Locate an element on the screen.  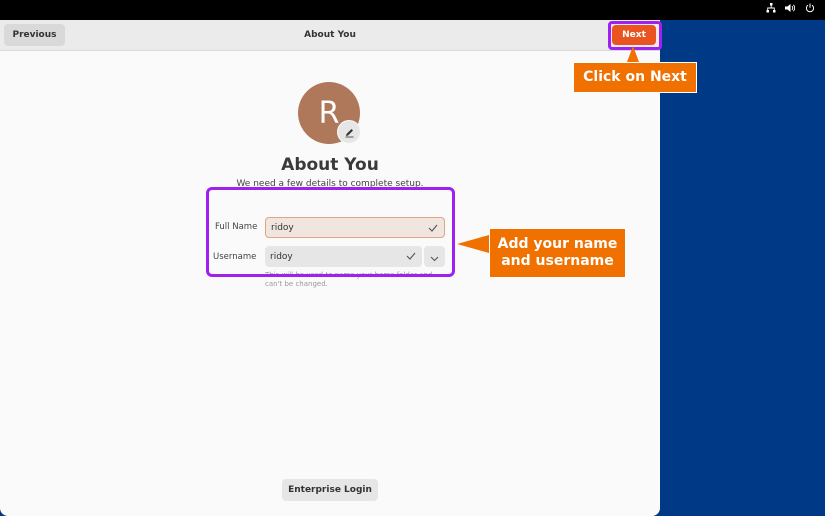
power-icon is located at coordinates (810, 8).